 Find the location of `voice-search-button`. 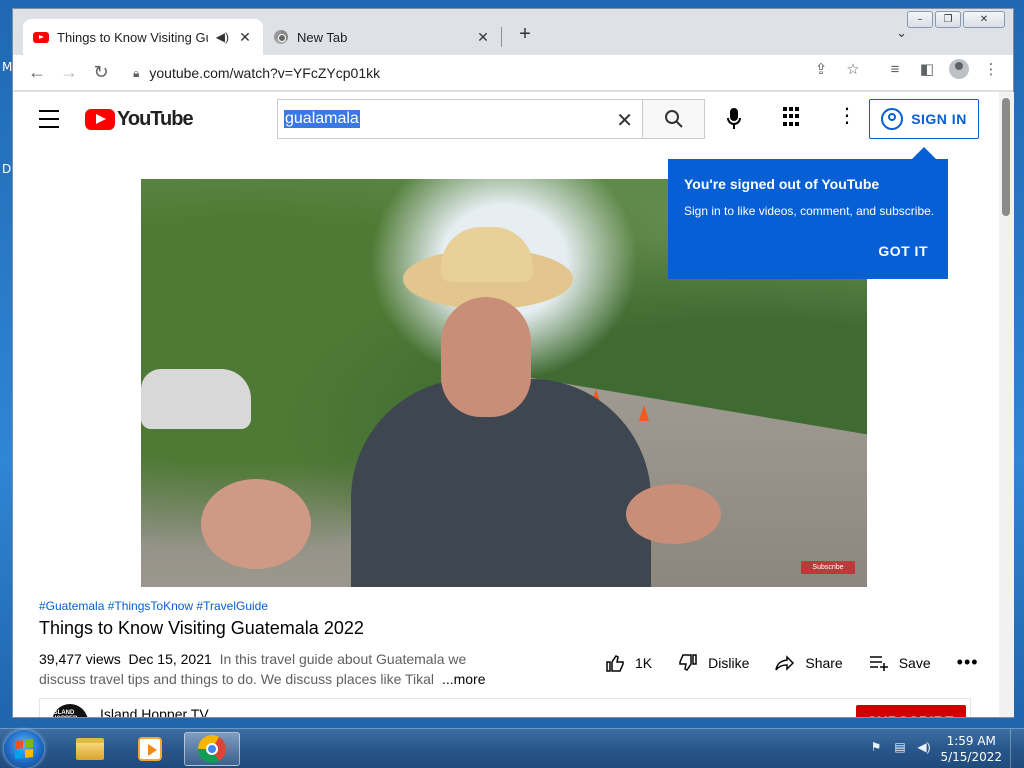

voice-search-button is located at coordinates (734, 119).